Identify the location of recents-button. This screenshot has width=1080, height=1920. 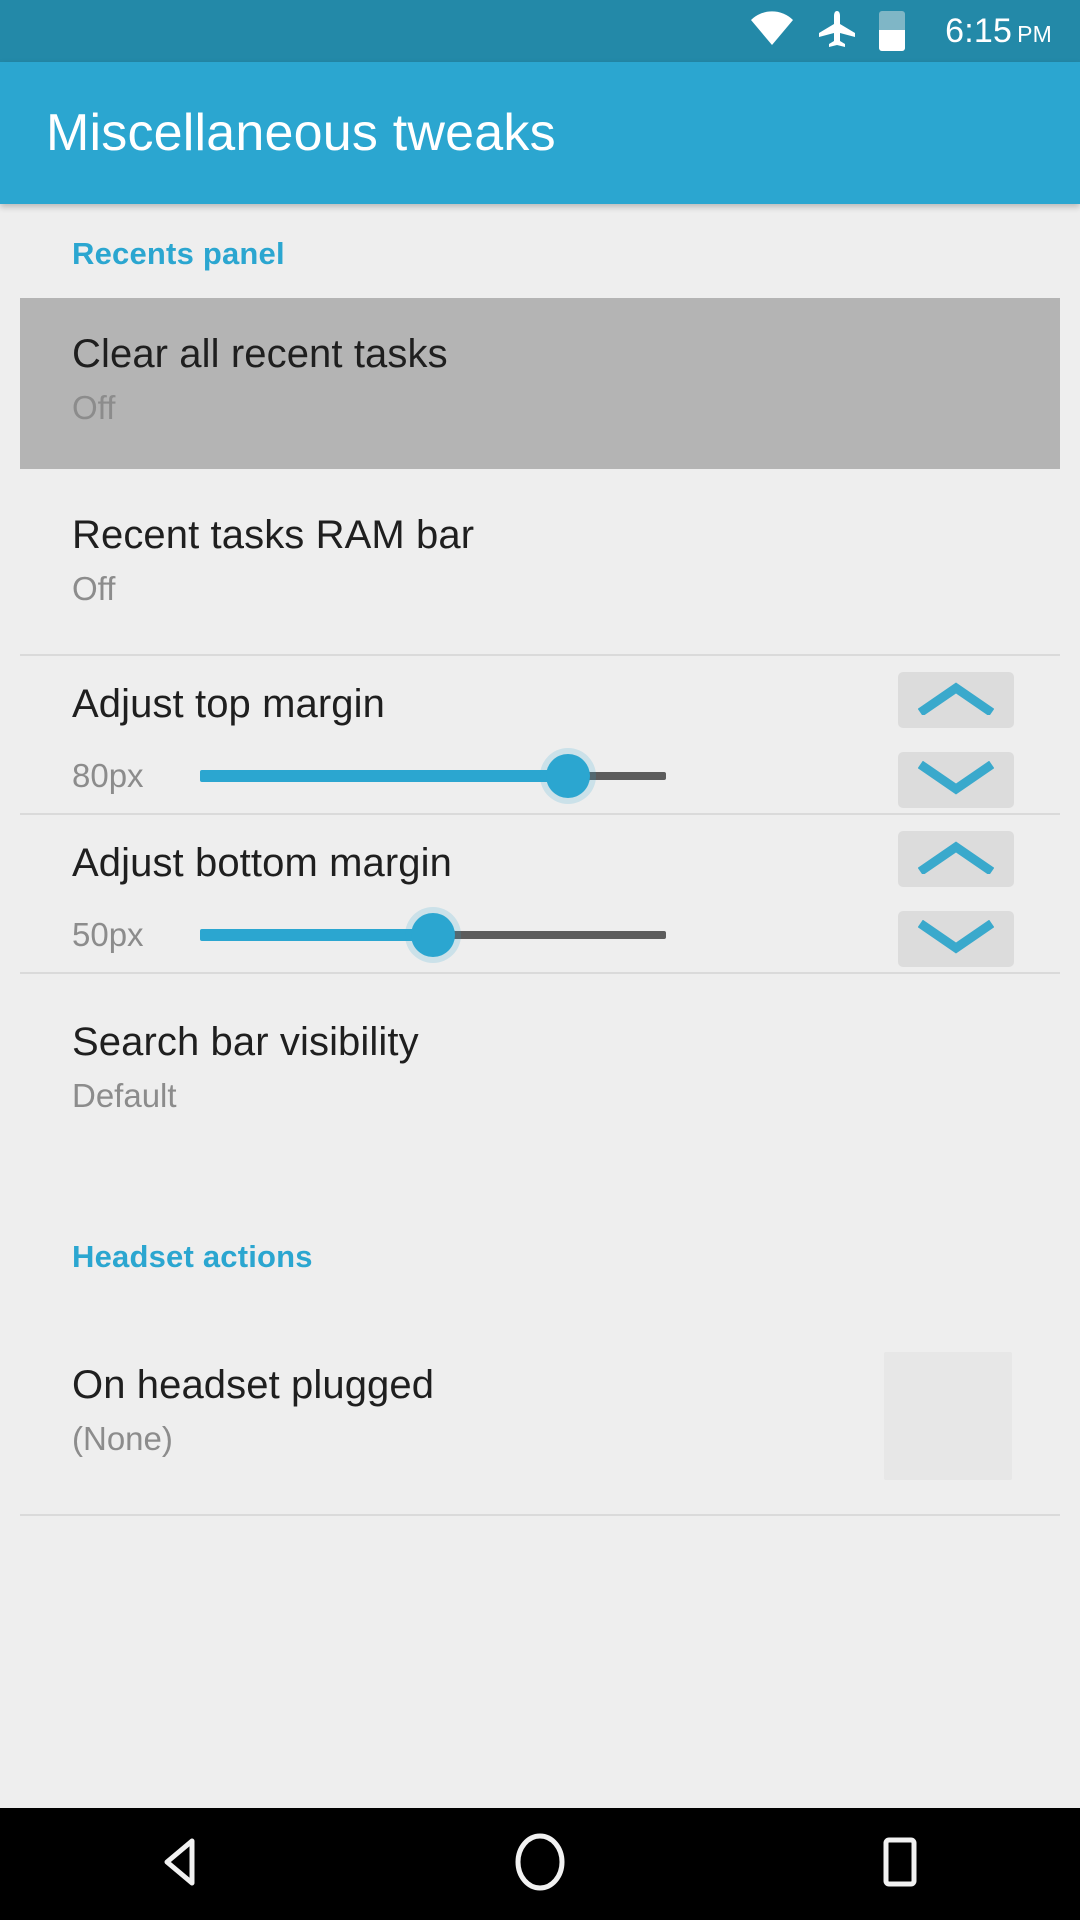
(900, 1864).